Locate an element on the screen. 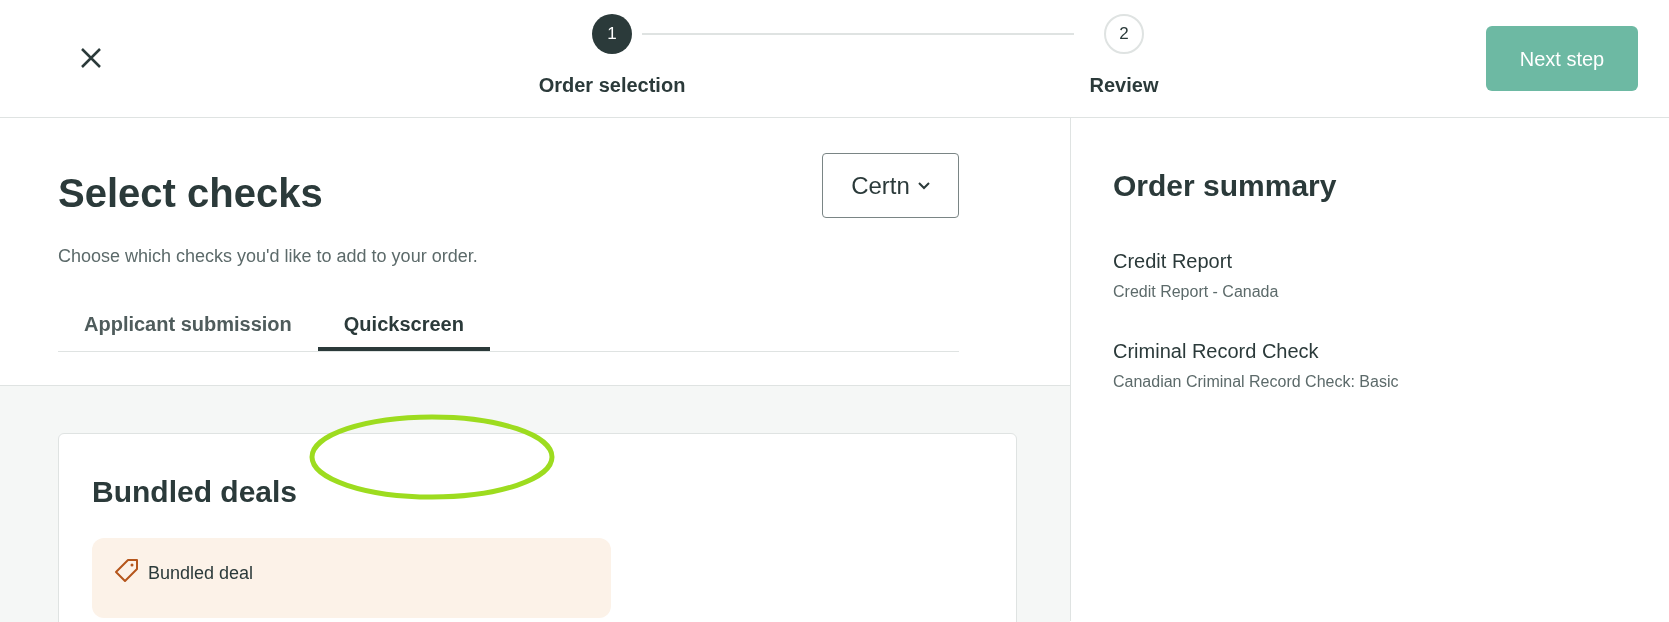 This screenshot has width=1669, height=622. item-name: Credit Report is located at coordinates (1173, 261).